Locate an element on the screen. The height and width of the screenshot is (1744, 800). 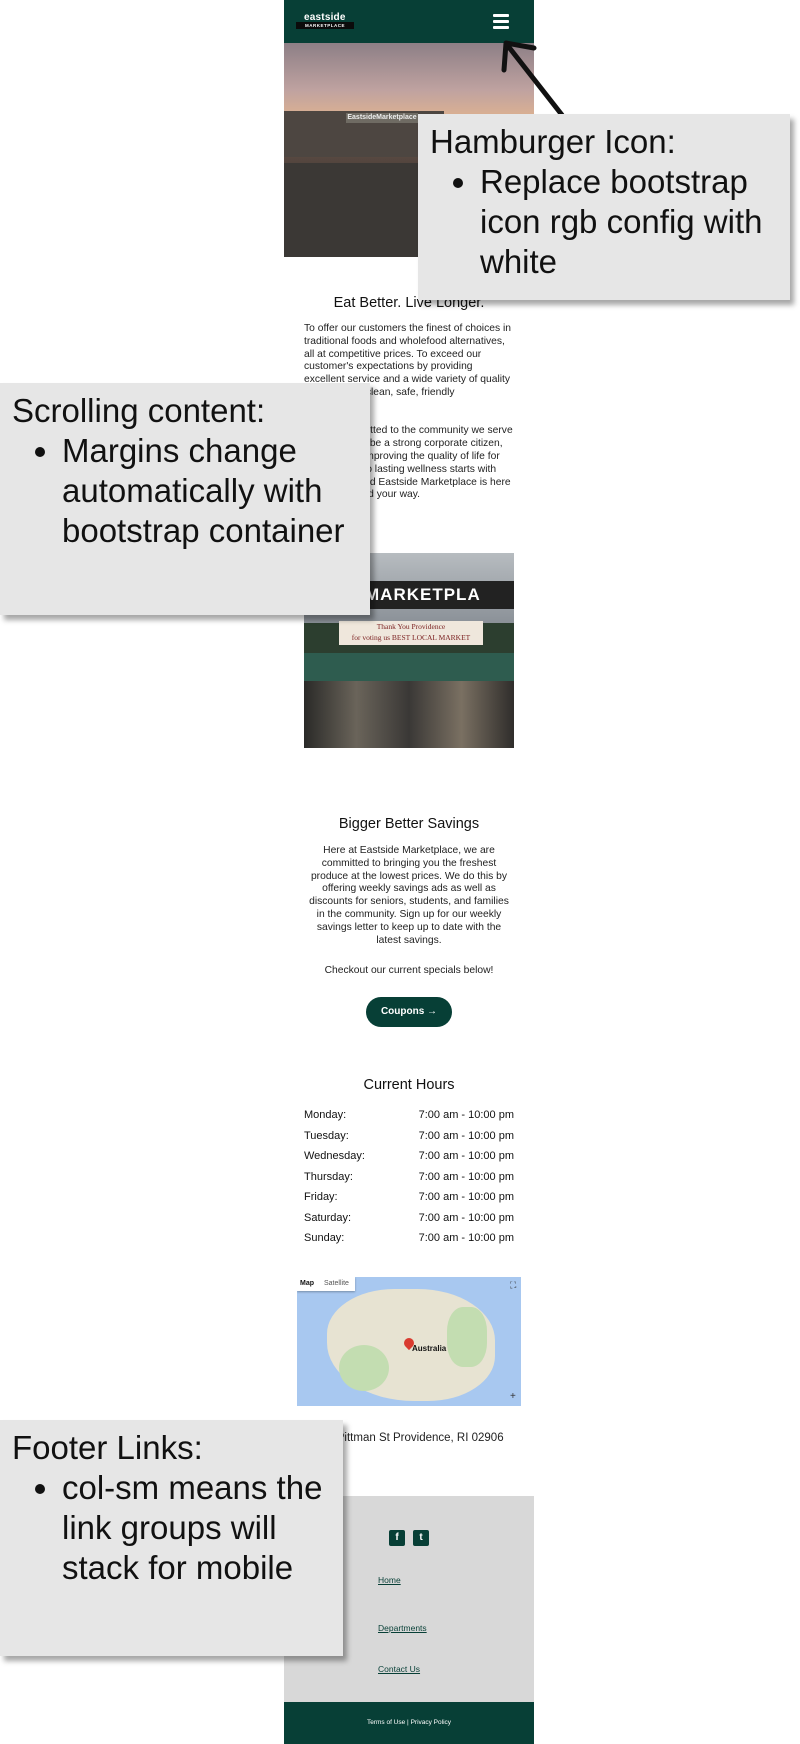
map-type-toggle: Map Satellite is located at coordinates (326, 1284).